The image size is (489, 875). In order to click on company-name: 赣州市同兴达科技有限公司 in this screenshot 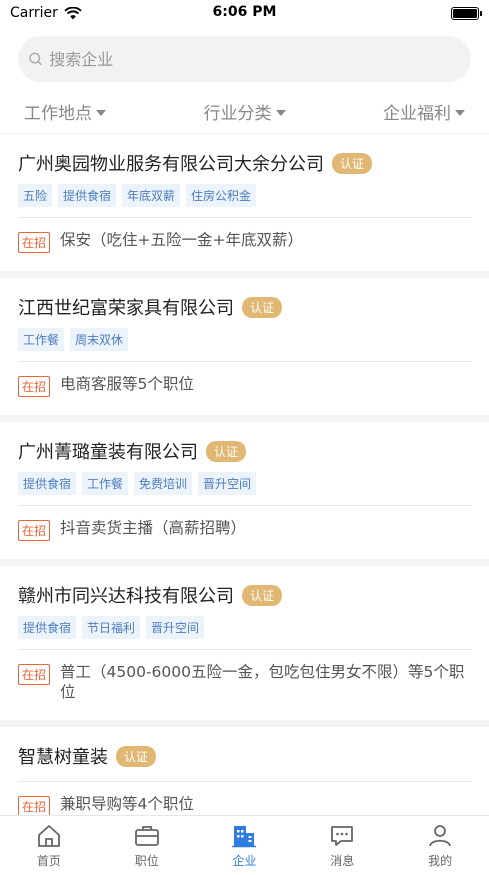, I will do `click(126, 596)`.